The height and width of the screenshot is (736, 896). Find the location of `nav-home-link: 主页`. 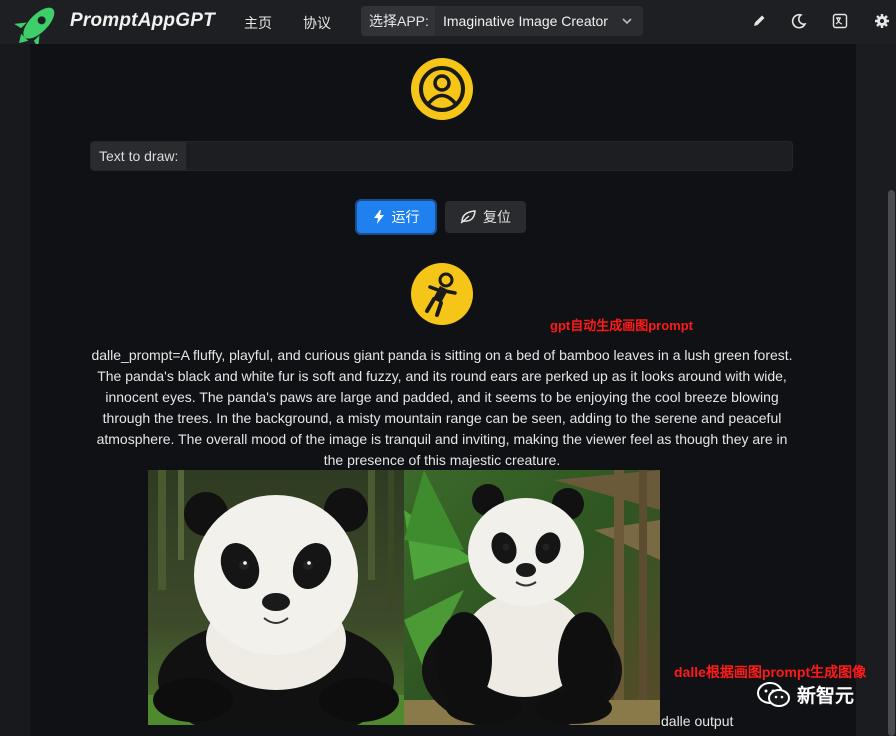

nav-home-link: 主页 is located at coordinates (258, 23).